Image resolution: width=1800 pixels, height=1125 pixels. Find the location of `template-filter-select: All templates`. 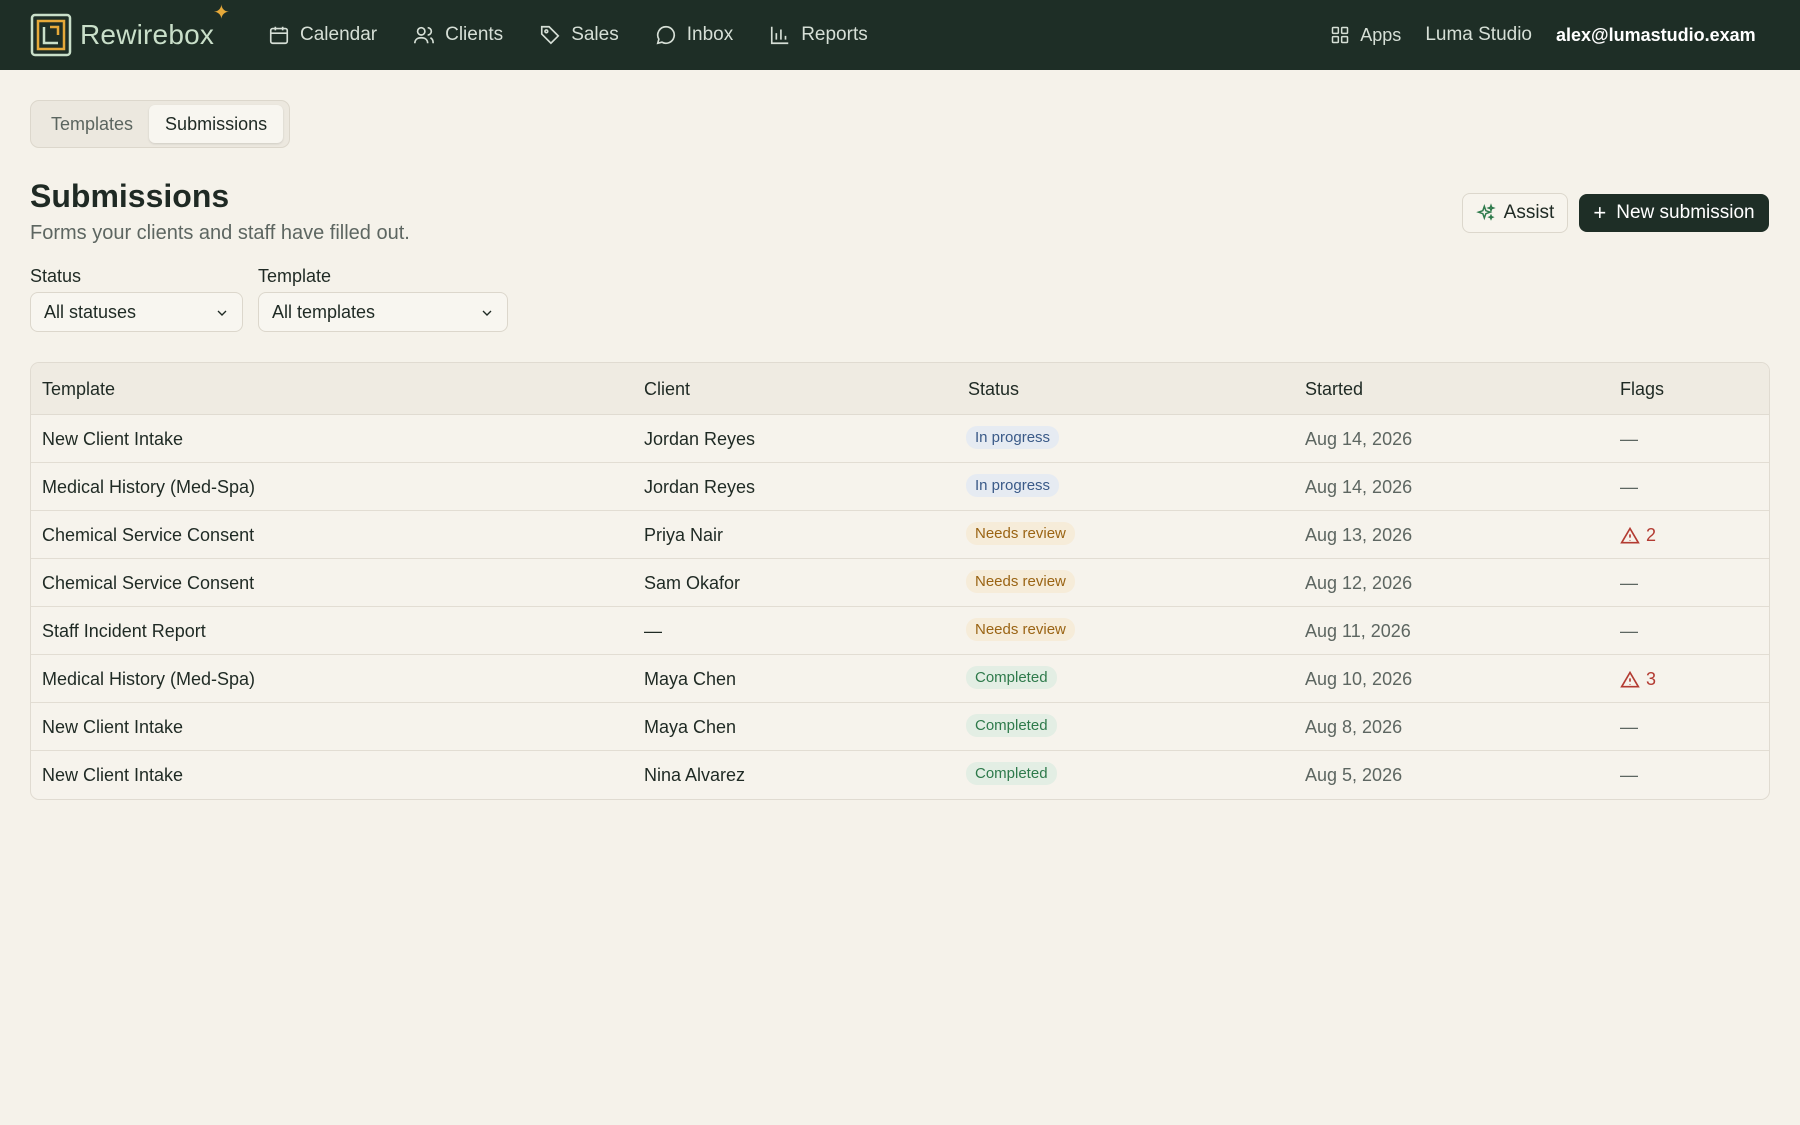

template-filter-select: All templates is located at coordinates (383, 312).